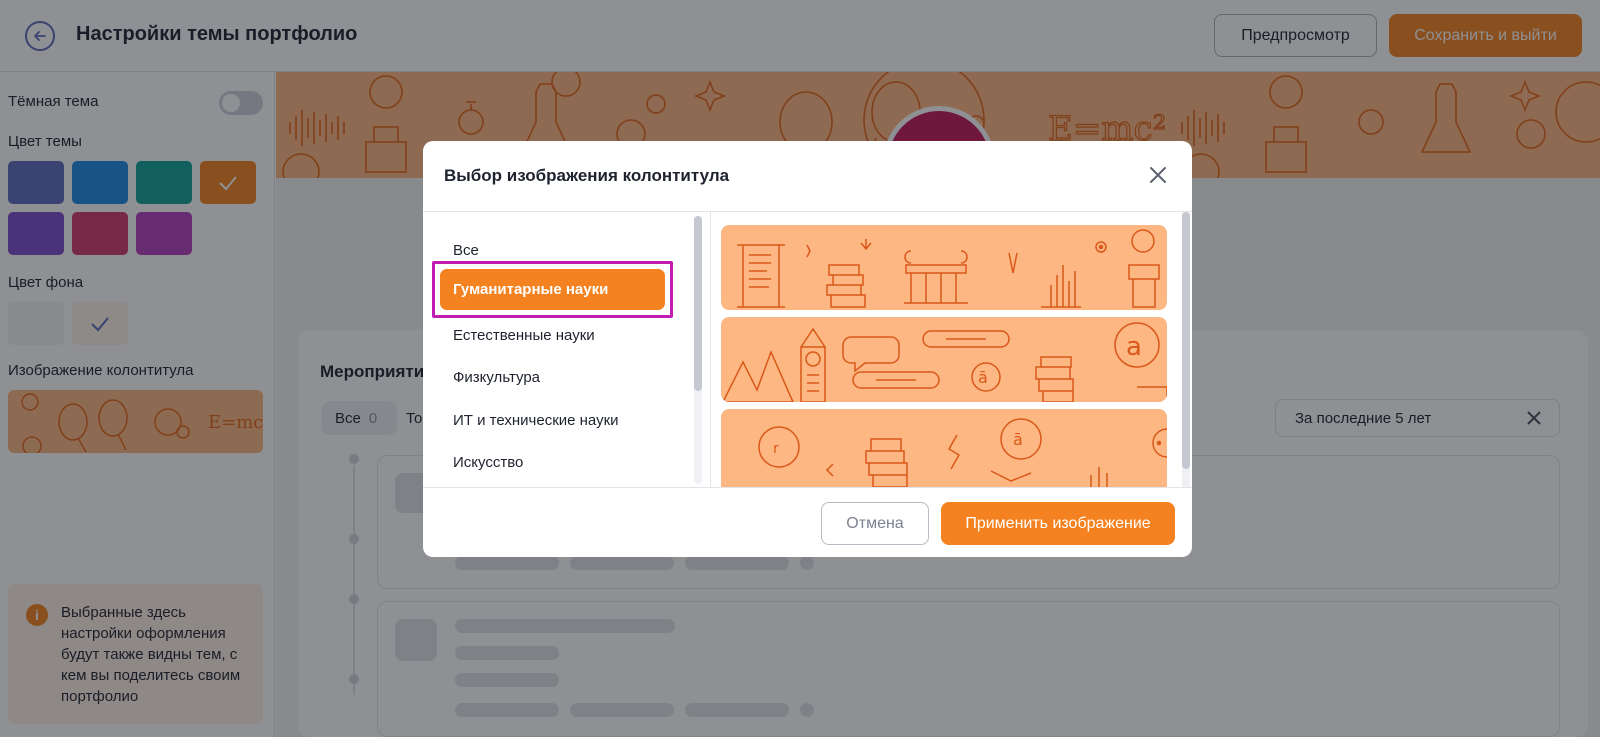 The height and width of the screenshot is (737, 1600). I want to click on selection-highlight-frame, so click(552, 289).